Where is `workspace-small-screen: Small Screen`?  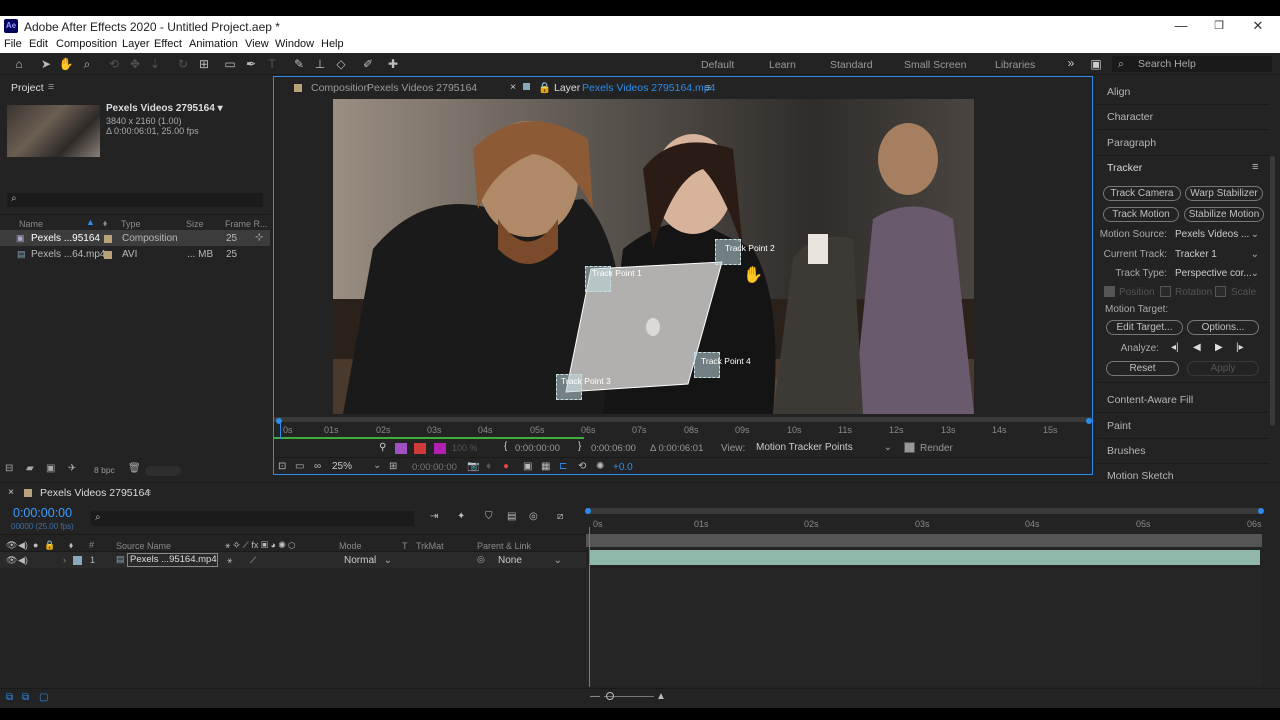 workspace-small-screen: Small Screen is located at coordinates (935, 65).